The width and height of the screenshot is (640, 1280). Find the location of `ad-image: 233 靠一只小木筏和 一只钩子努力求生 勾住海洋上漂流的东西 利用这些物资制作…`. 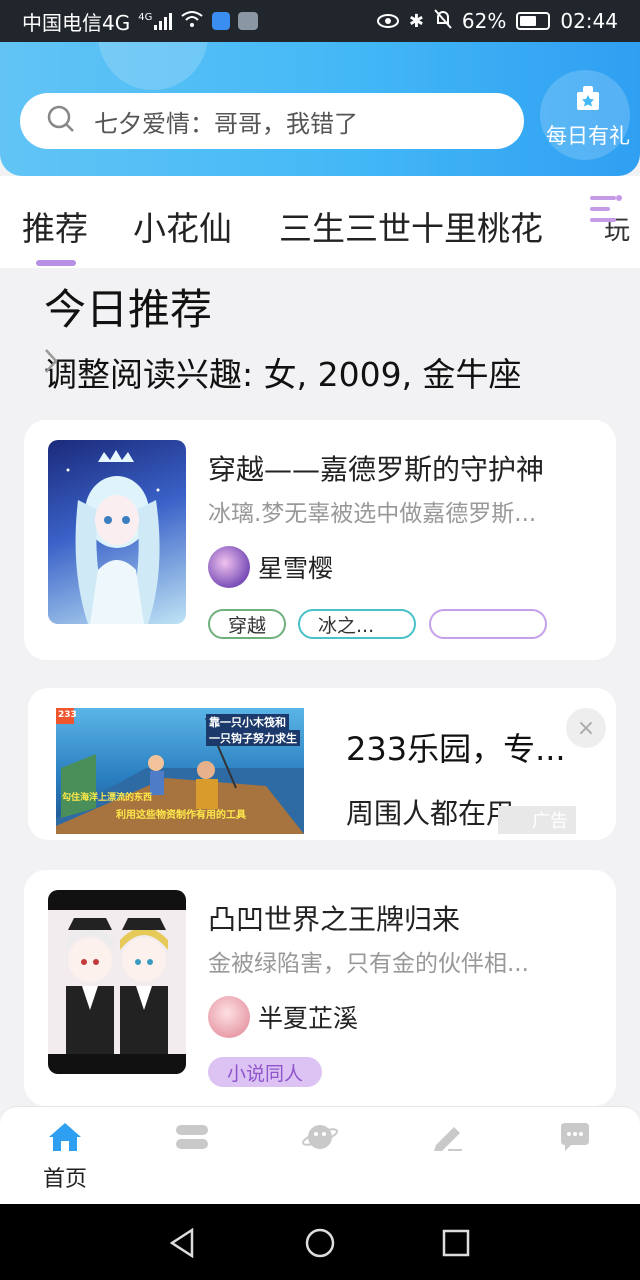

ad-image: 233 靠一只小木筏和 一只钩子努力求生 勾住海洋上漂流的东西 利用这些物资制作… is located at coordinates (180, 771).